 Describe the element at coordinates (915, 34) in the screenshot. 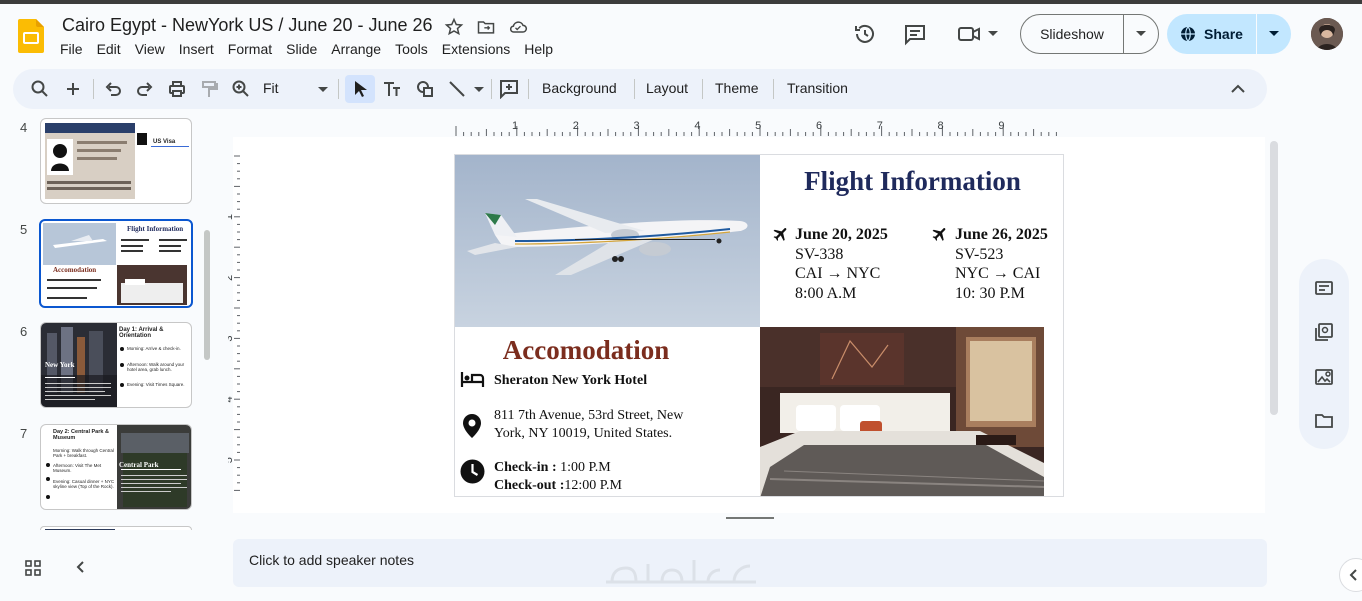

I see `comments-icon` at that location.